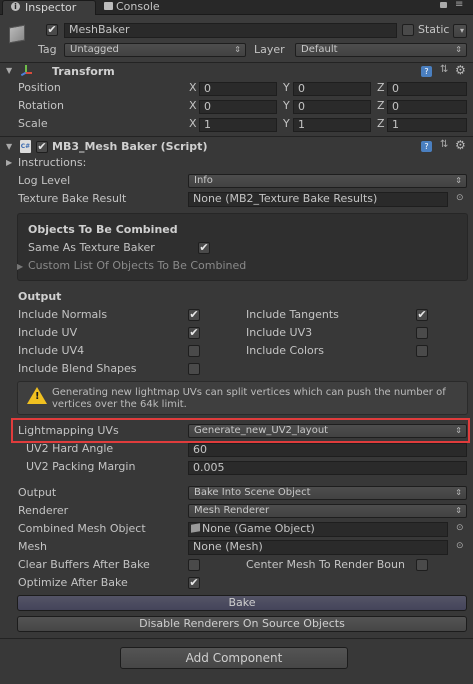 This screenshot has height=684, width=473. What do you see at coordinates (103, 229) in the screenshot?
I see `objects-title: Objects To Be Combined` at bounding box center [103, 229].